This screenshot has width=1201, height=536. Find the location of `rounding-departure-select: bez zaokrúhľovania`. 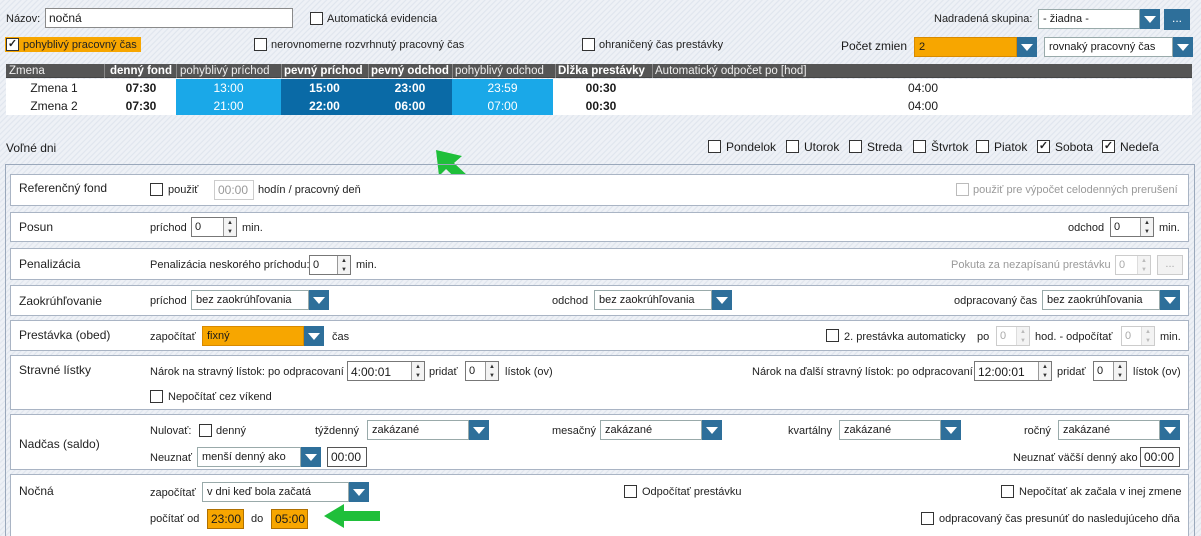

rounding-departure-select: bez zaokrúhľovania is located at coordinates (653, 300).